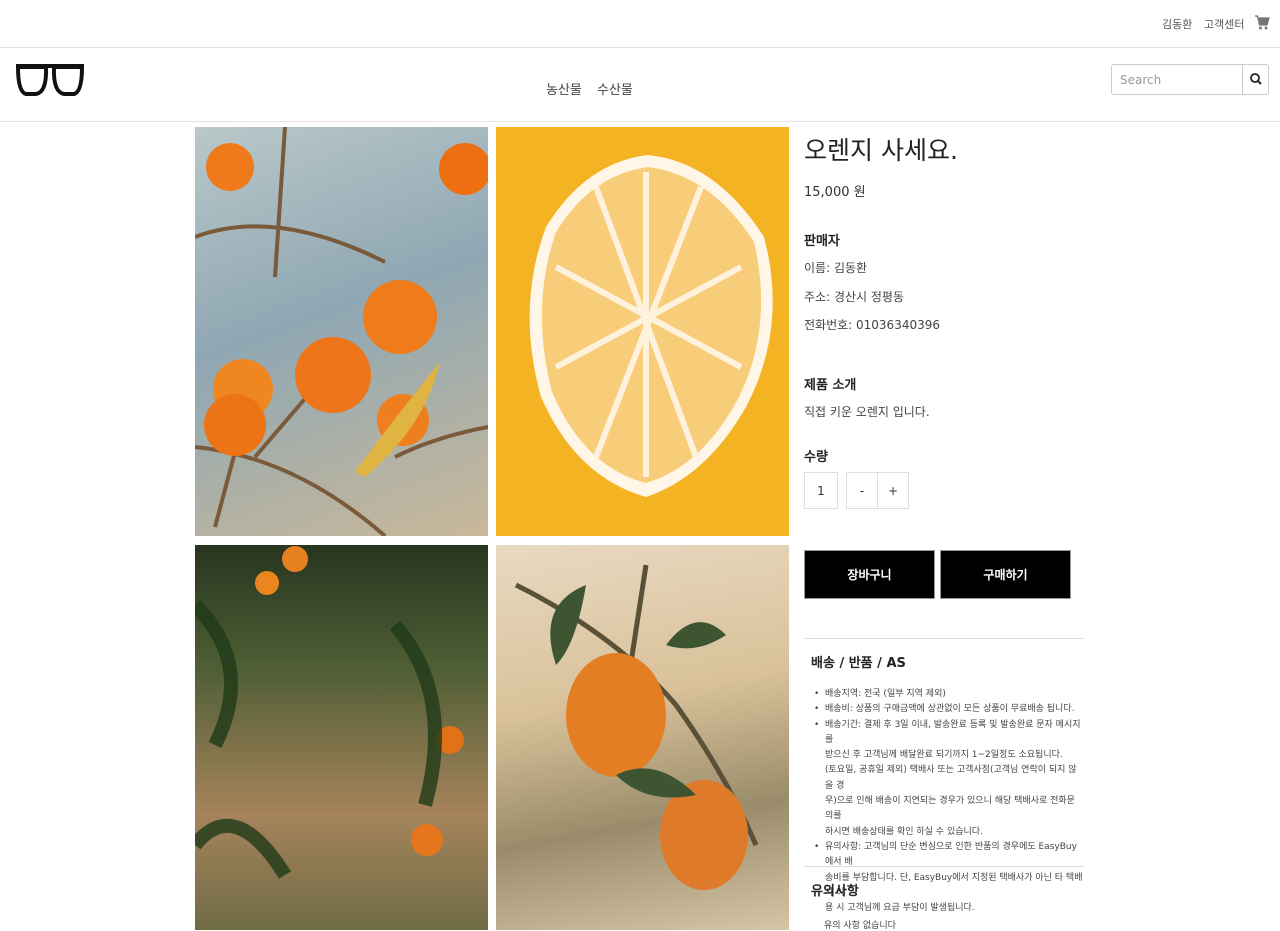 The image size is (1280, 931). I want to click on search-icon, so click(1256, 79).